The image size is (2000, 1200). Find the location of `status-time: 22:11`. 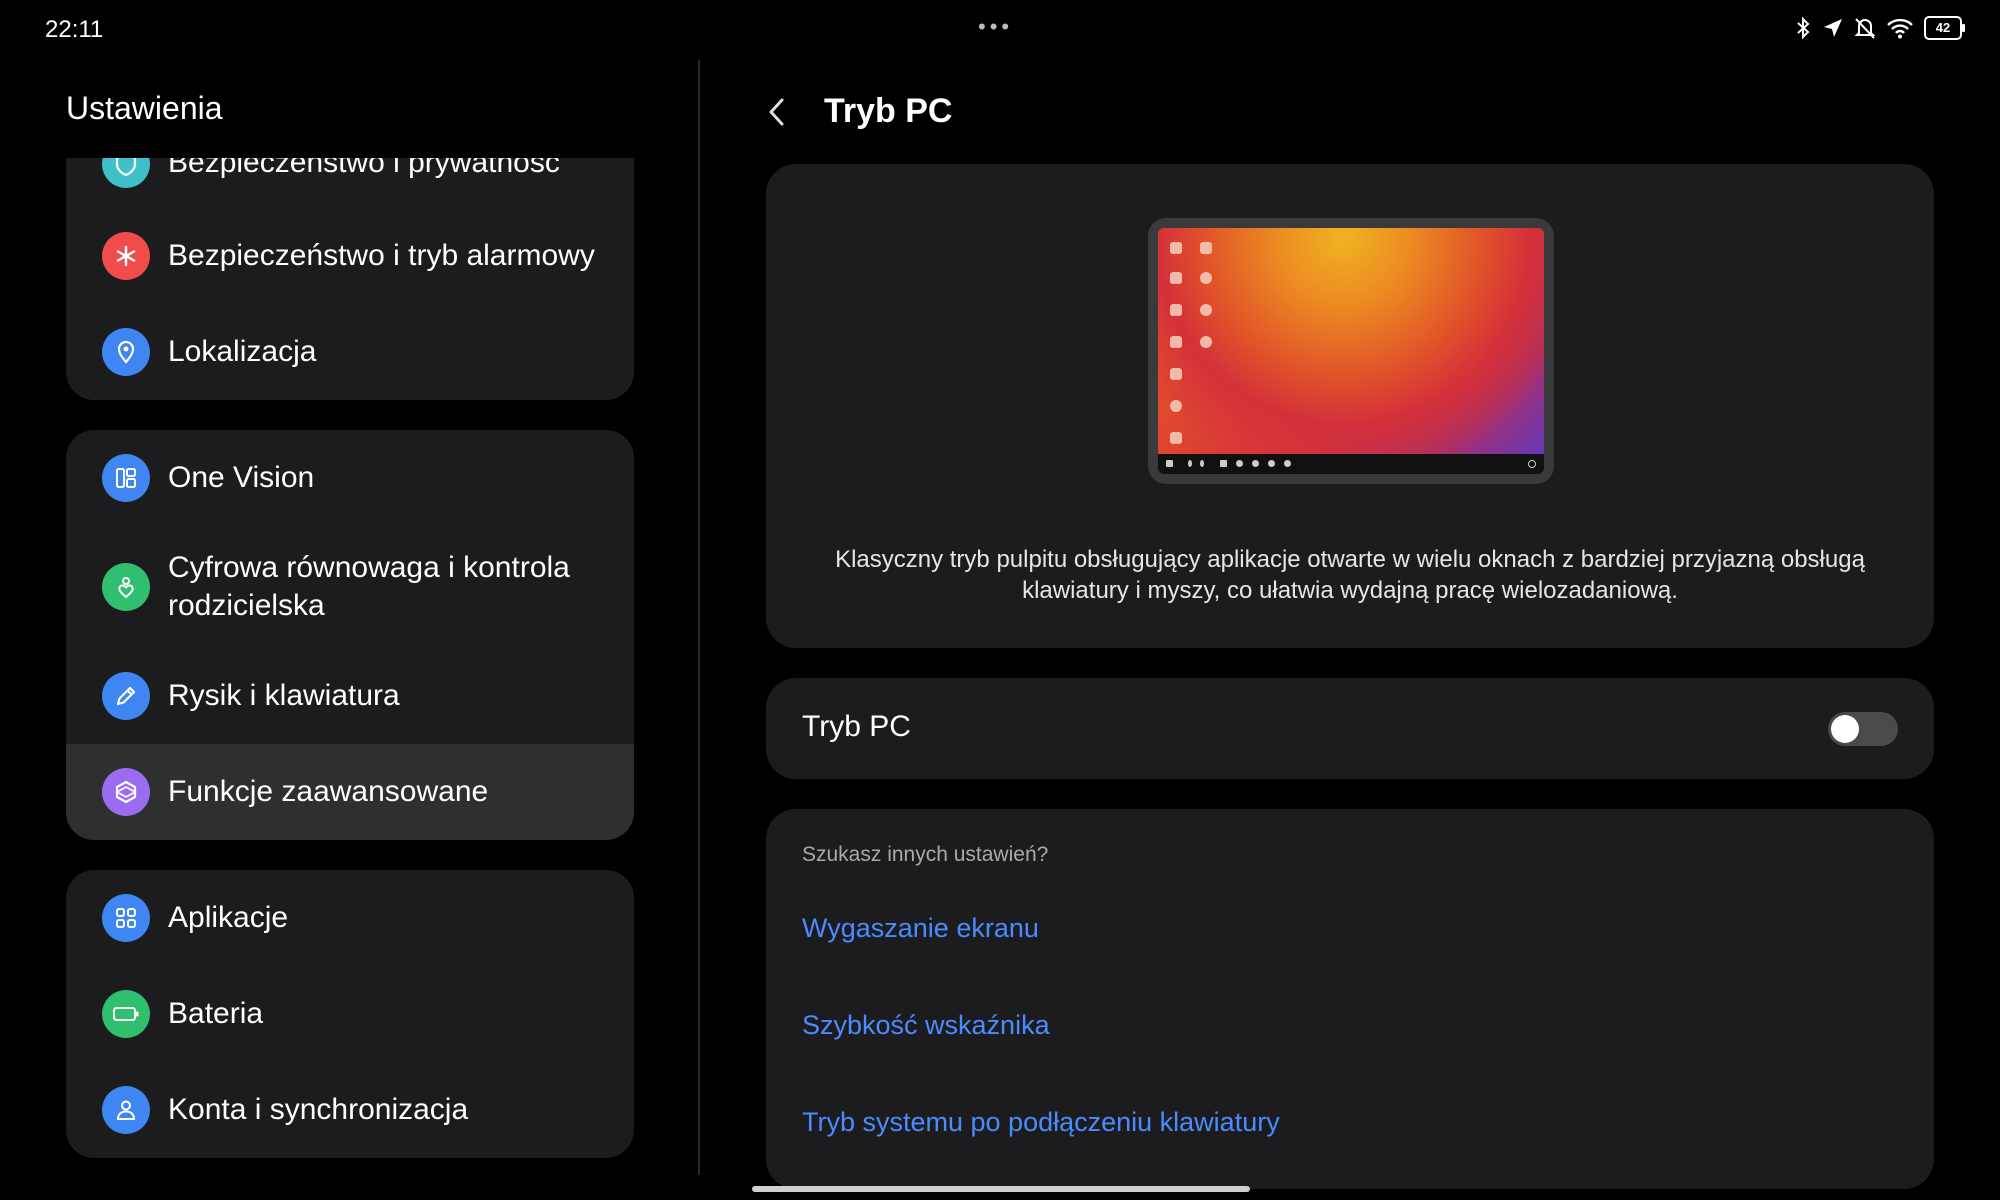

status-time: 22:11 is located at coordinates (74, 29).